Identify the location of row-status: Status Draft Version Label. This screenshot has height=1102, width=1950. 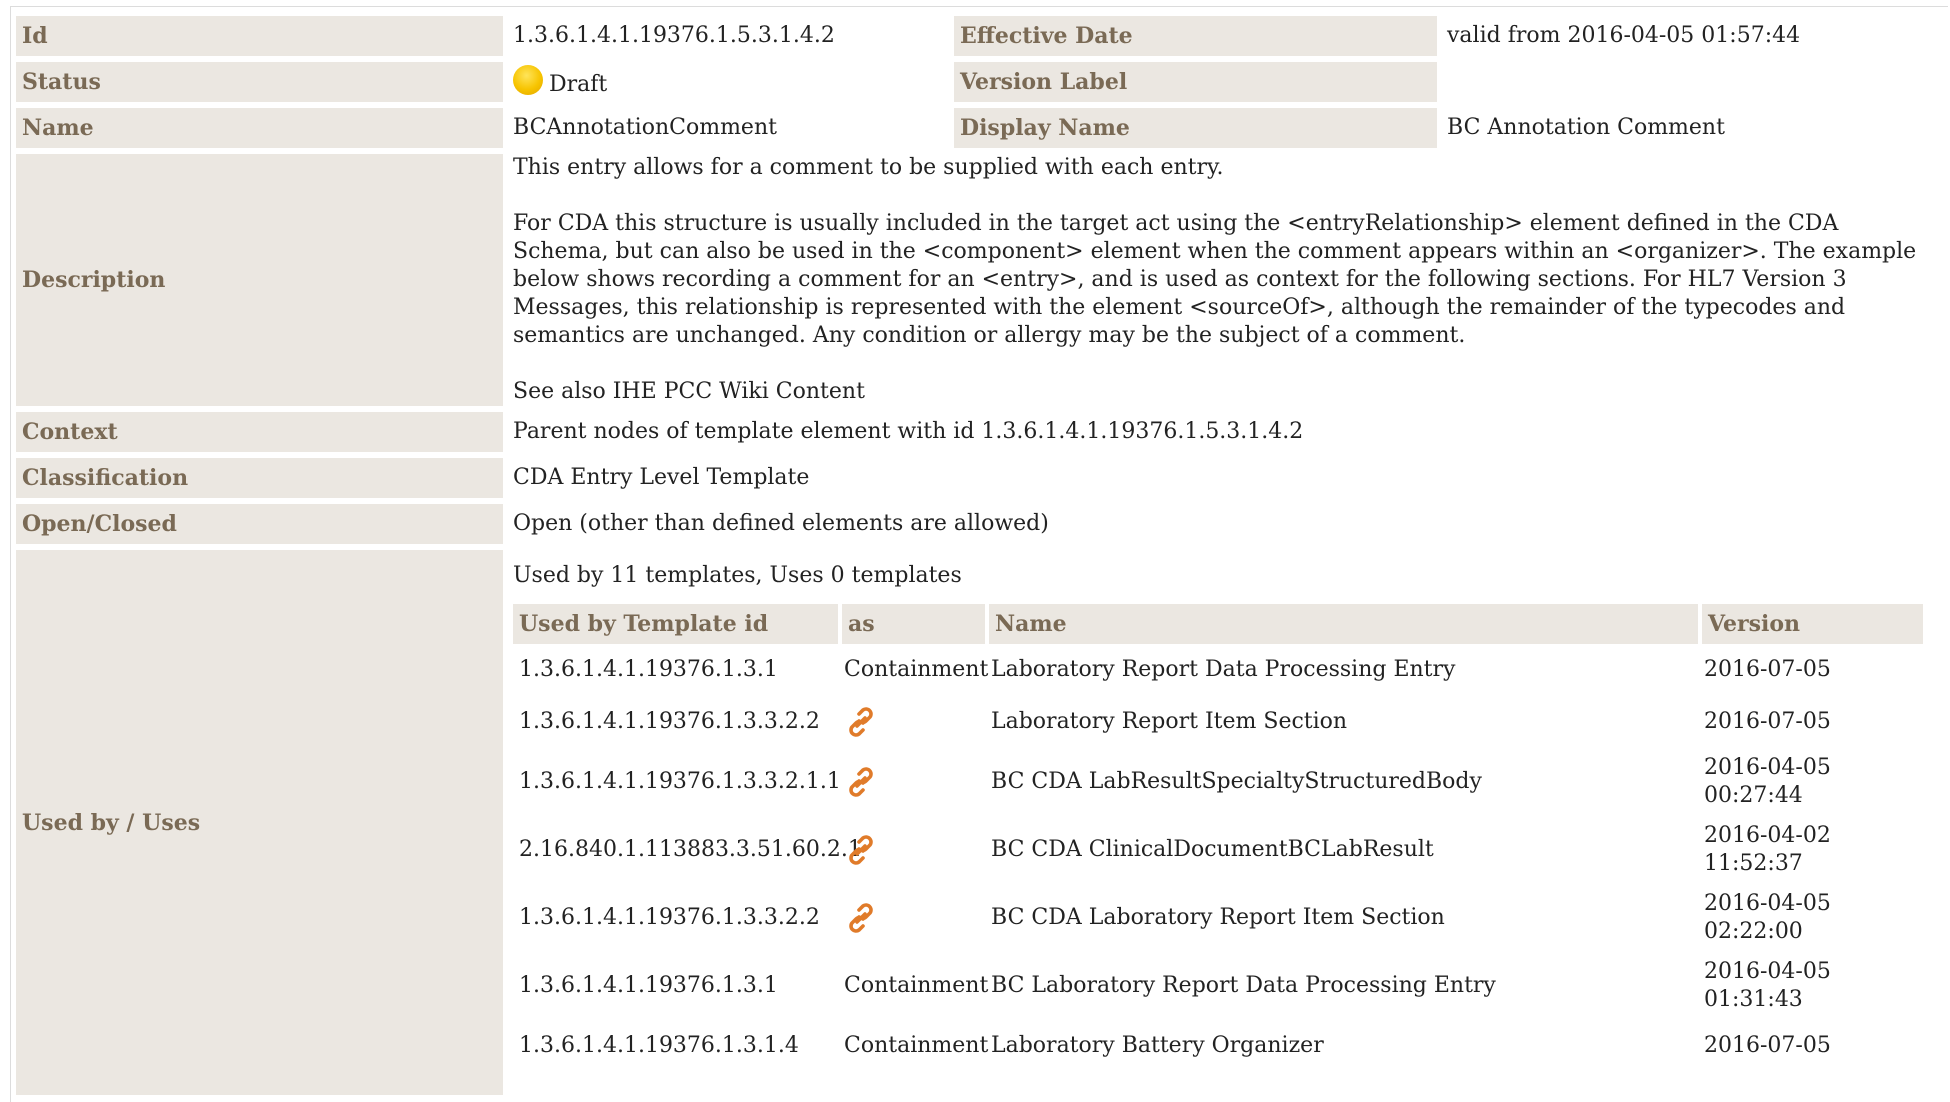
(981, 82).